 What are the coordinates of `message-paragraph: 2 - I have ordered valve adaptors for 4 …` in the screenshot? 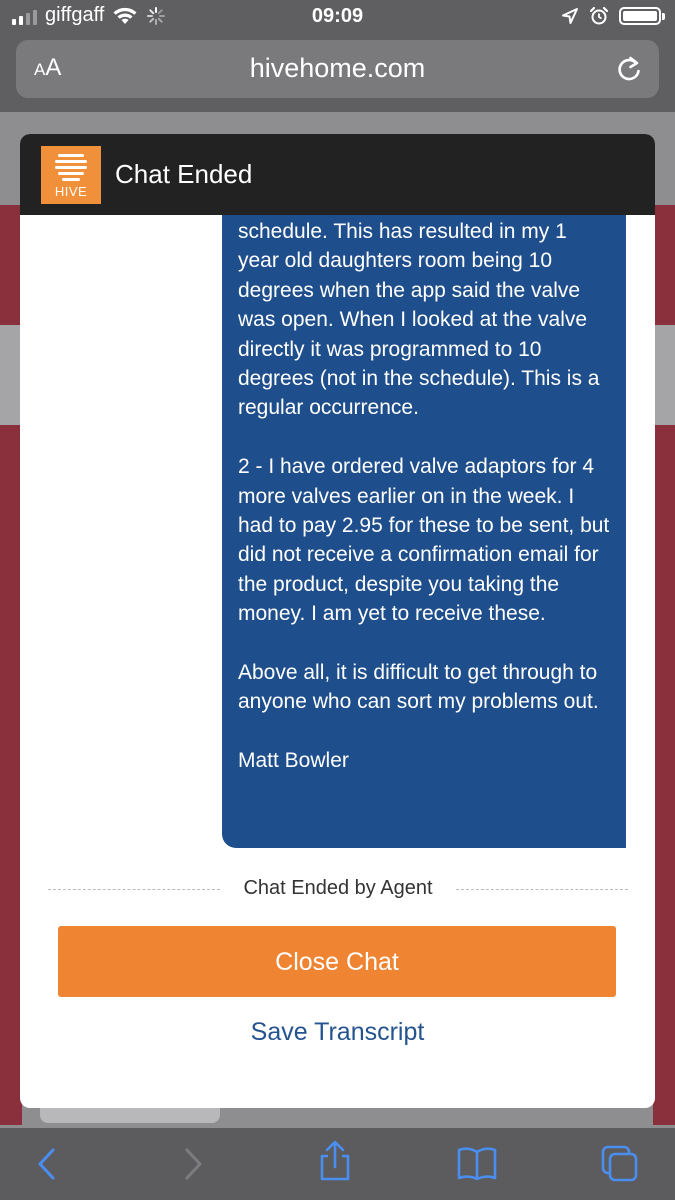 It's located at (424, 540).